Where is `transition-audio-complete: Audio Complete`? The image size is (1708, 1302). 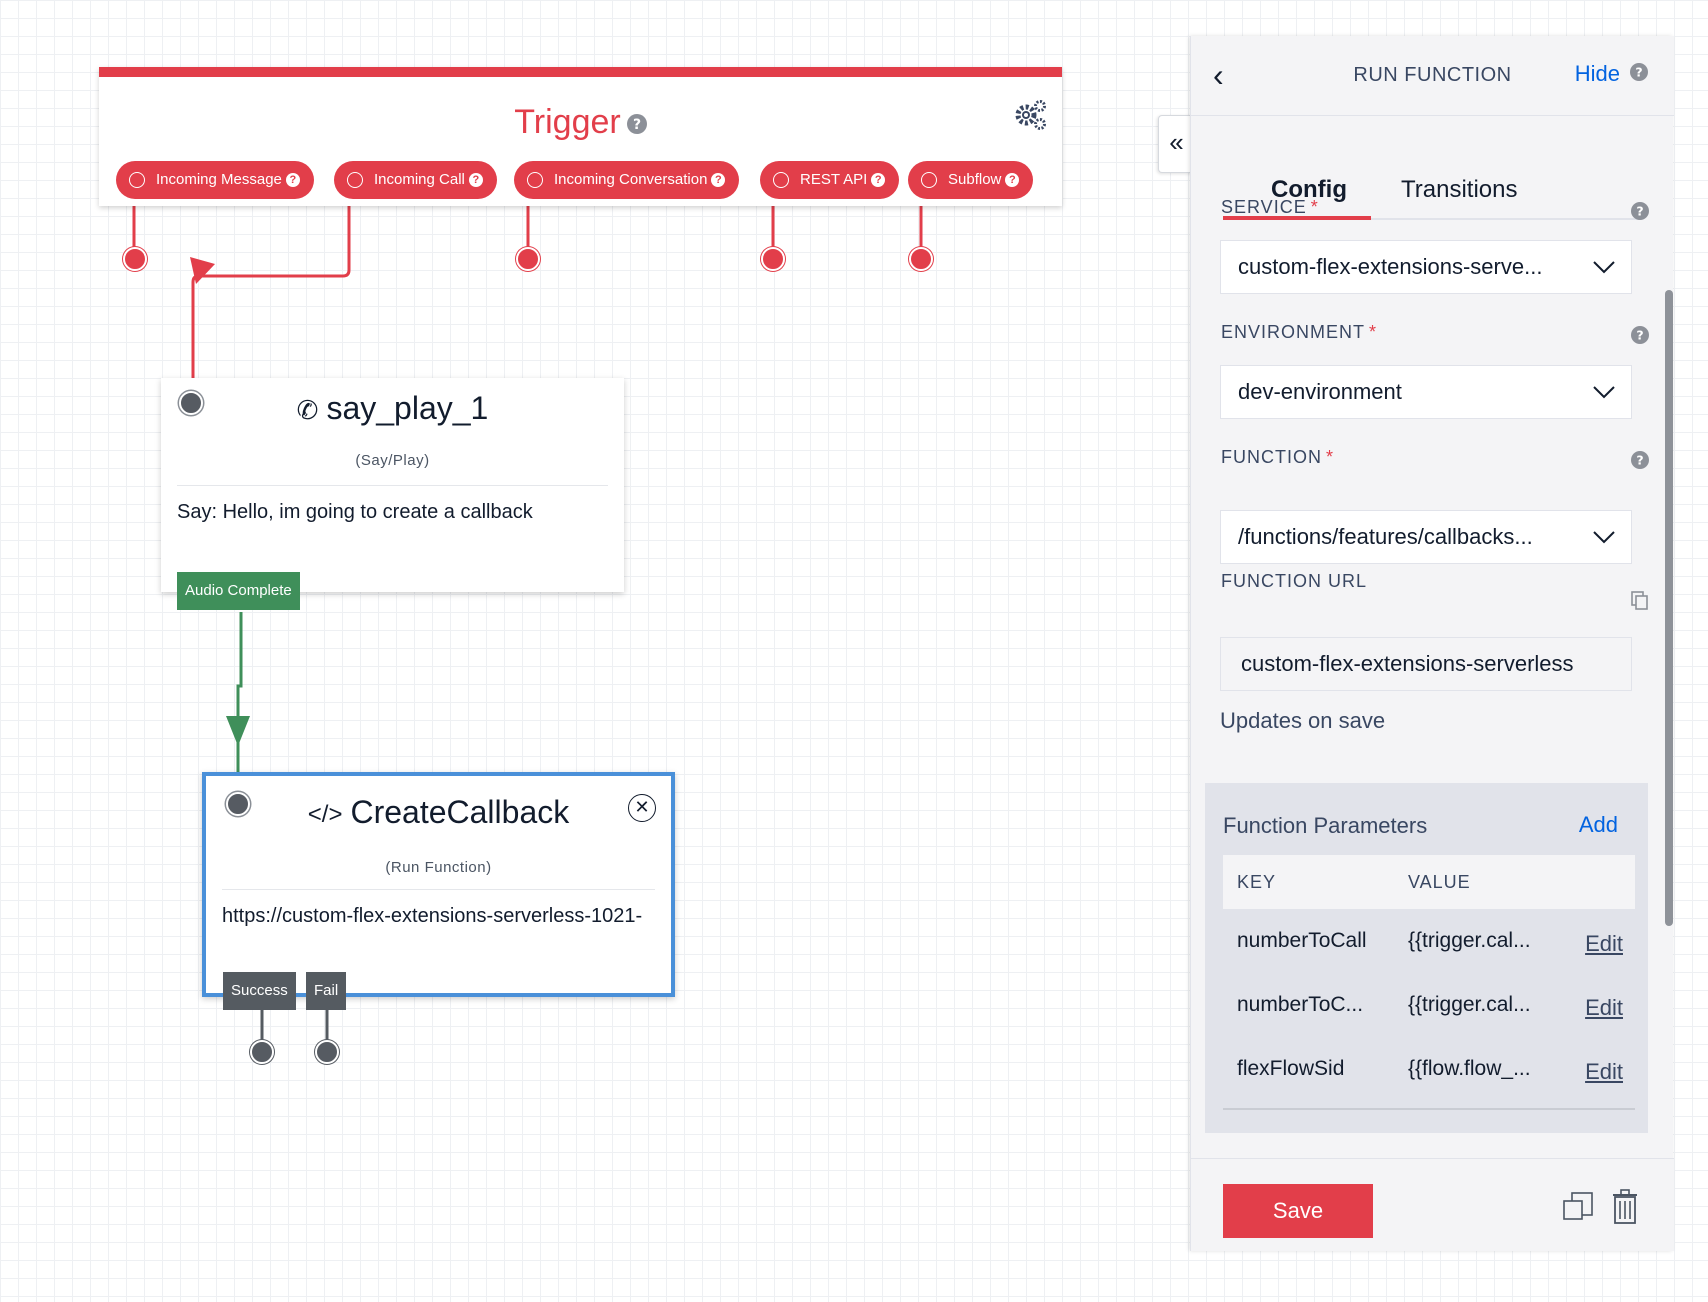 transition-audio-complete: Audio Complete is located at coordinates (238, 591).